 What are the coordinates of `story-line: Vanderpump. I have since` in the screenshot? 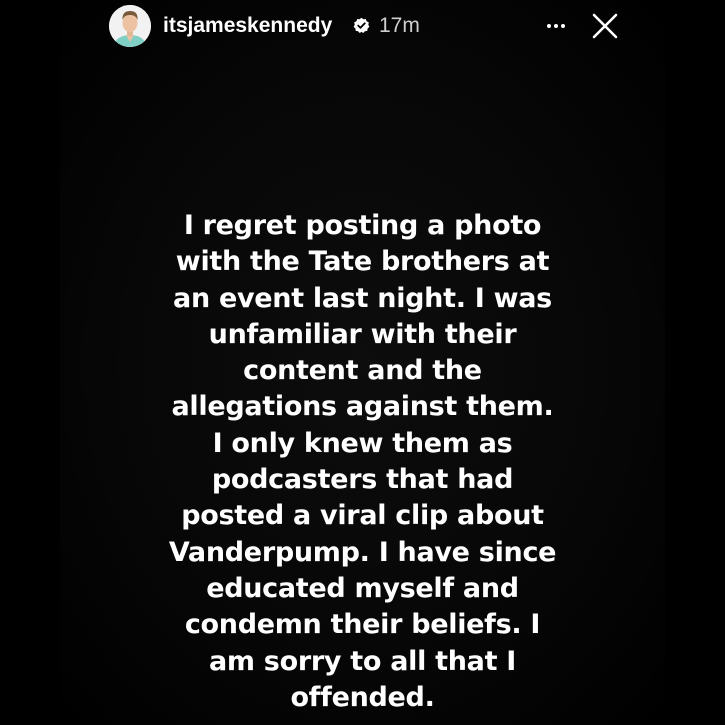 It's located at (362, 552).